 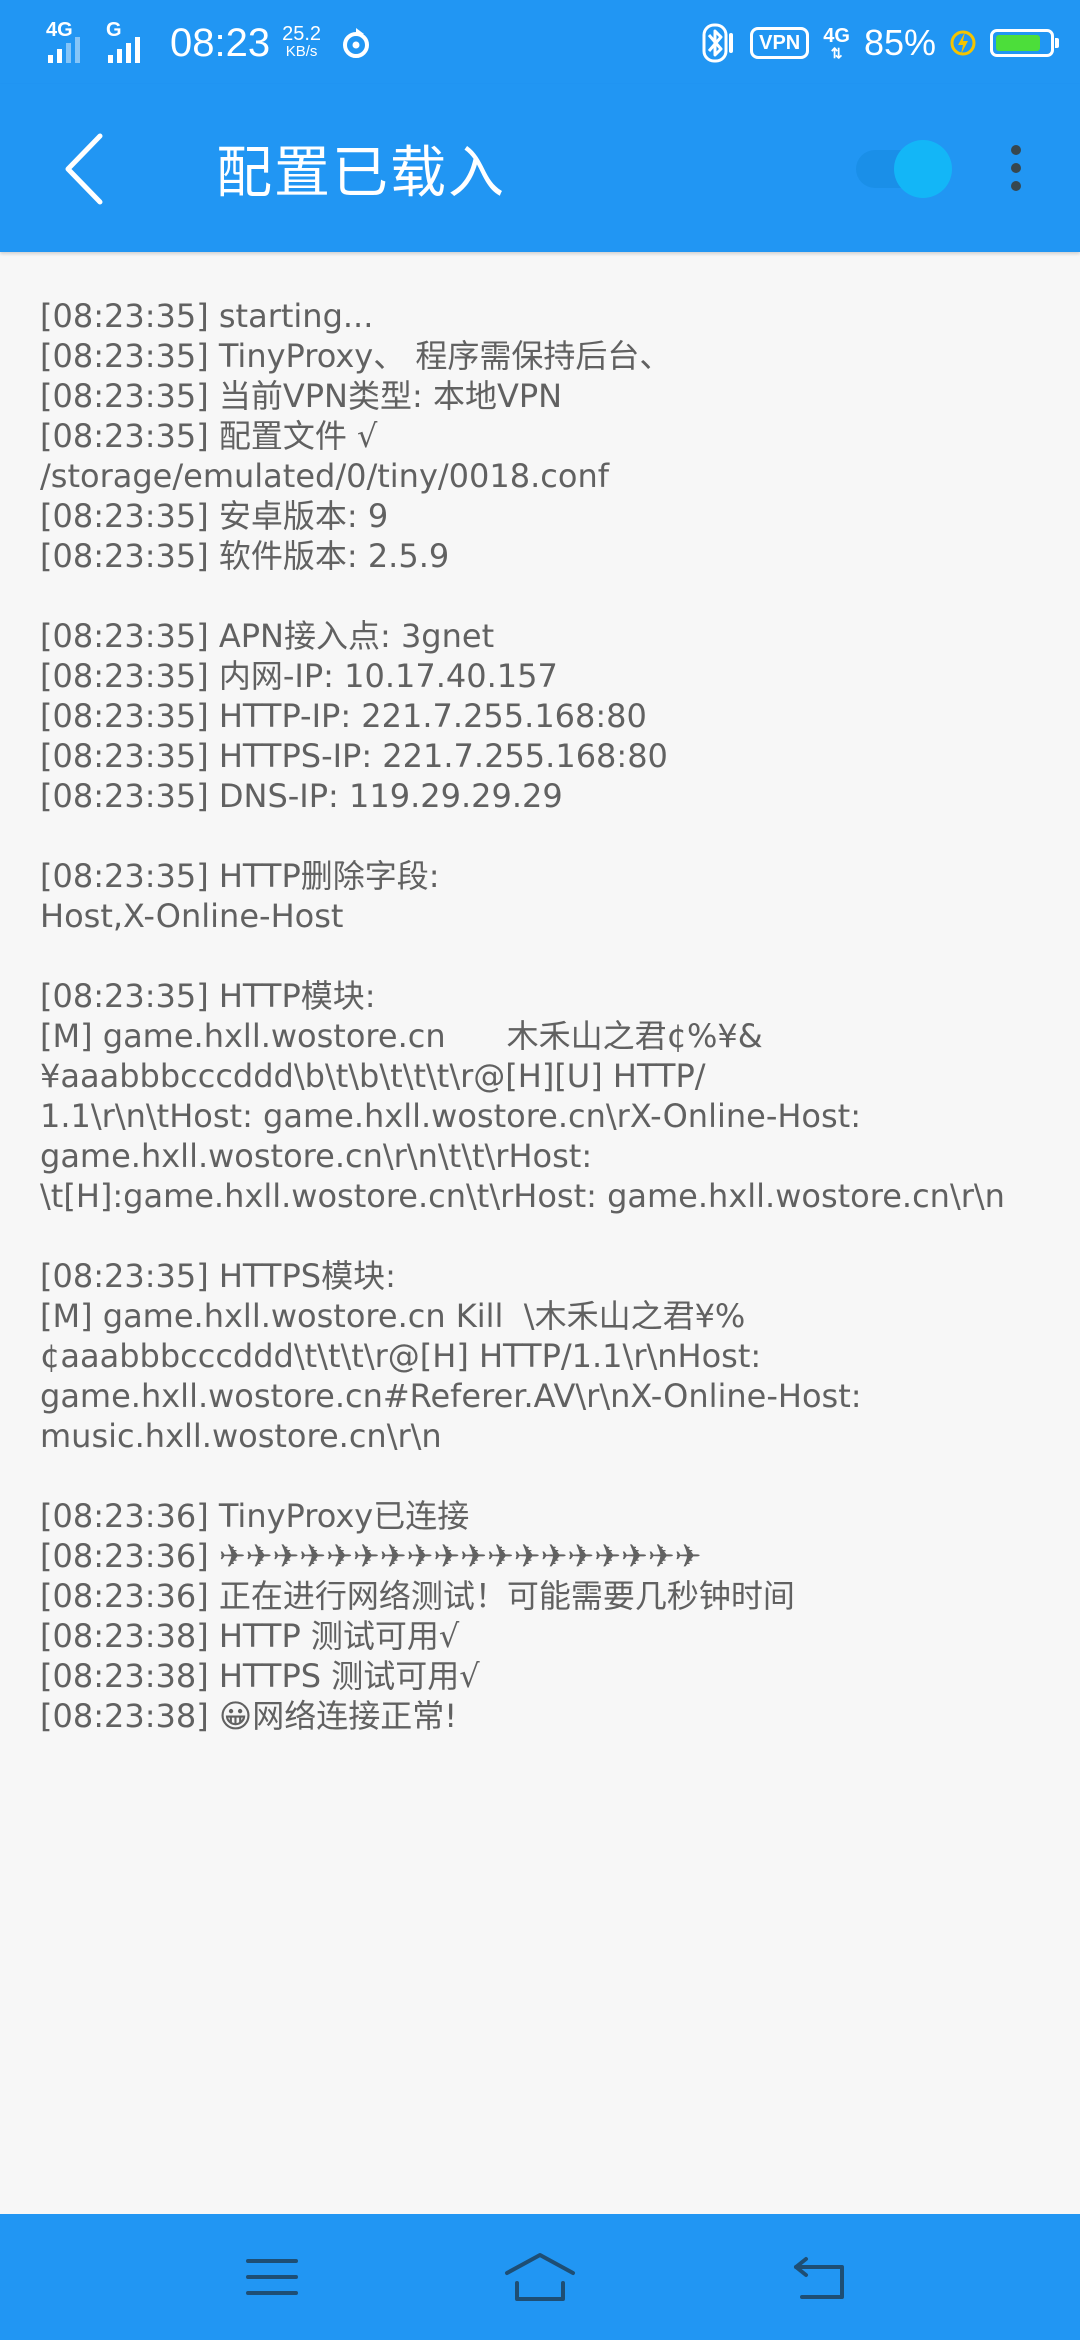 What do you see at coordinates (819, 2278) in the screenshot?
I see `back-icon` at bounding box center [819, 2278].